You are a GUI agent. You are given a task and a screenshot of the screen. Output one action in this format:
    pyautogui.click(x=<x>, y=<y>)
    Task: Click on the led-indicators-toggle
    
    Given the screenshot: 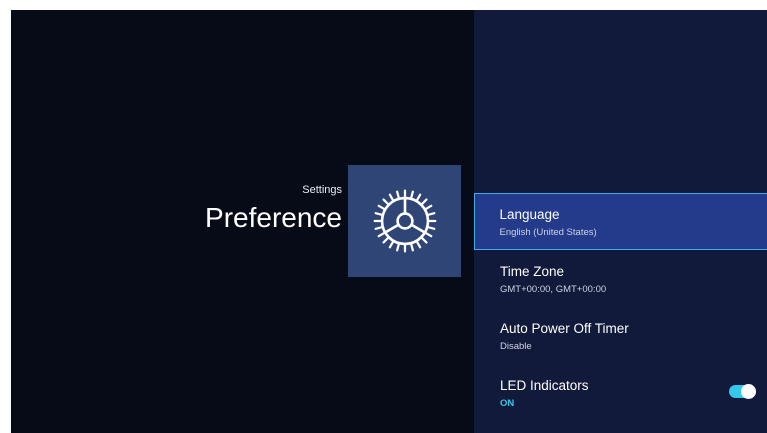 What is the action you would take?
    pyautogui.click(x=742, y=391)
    